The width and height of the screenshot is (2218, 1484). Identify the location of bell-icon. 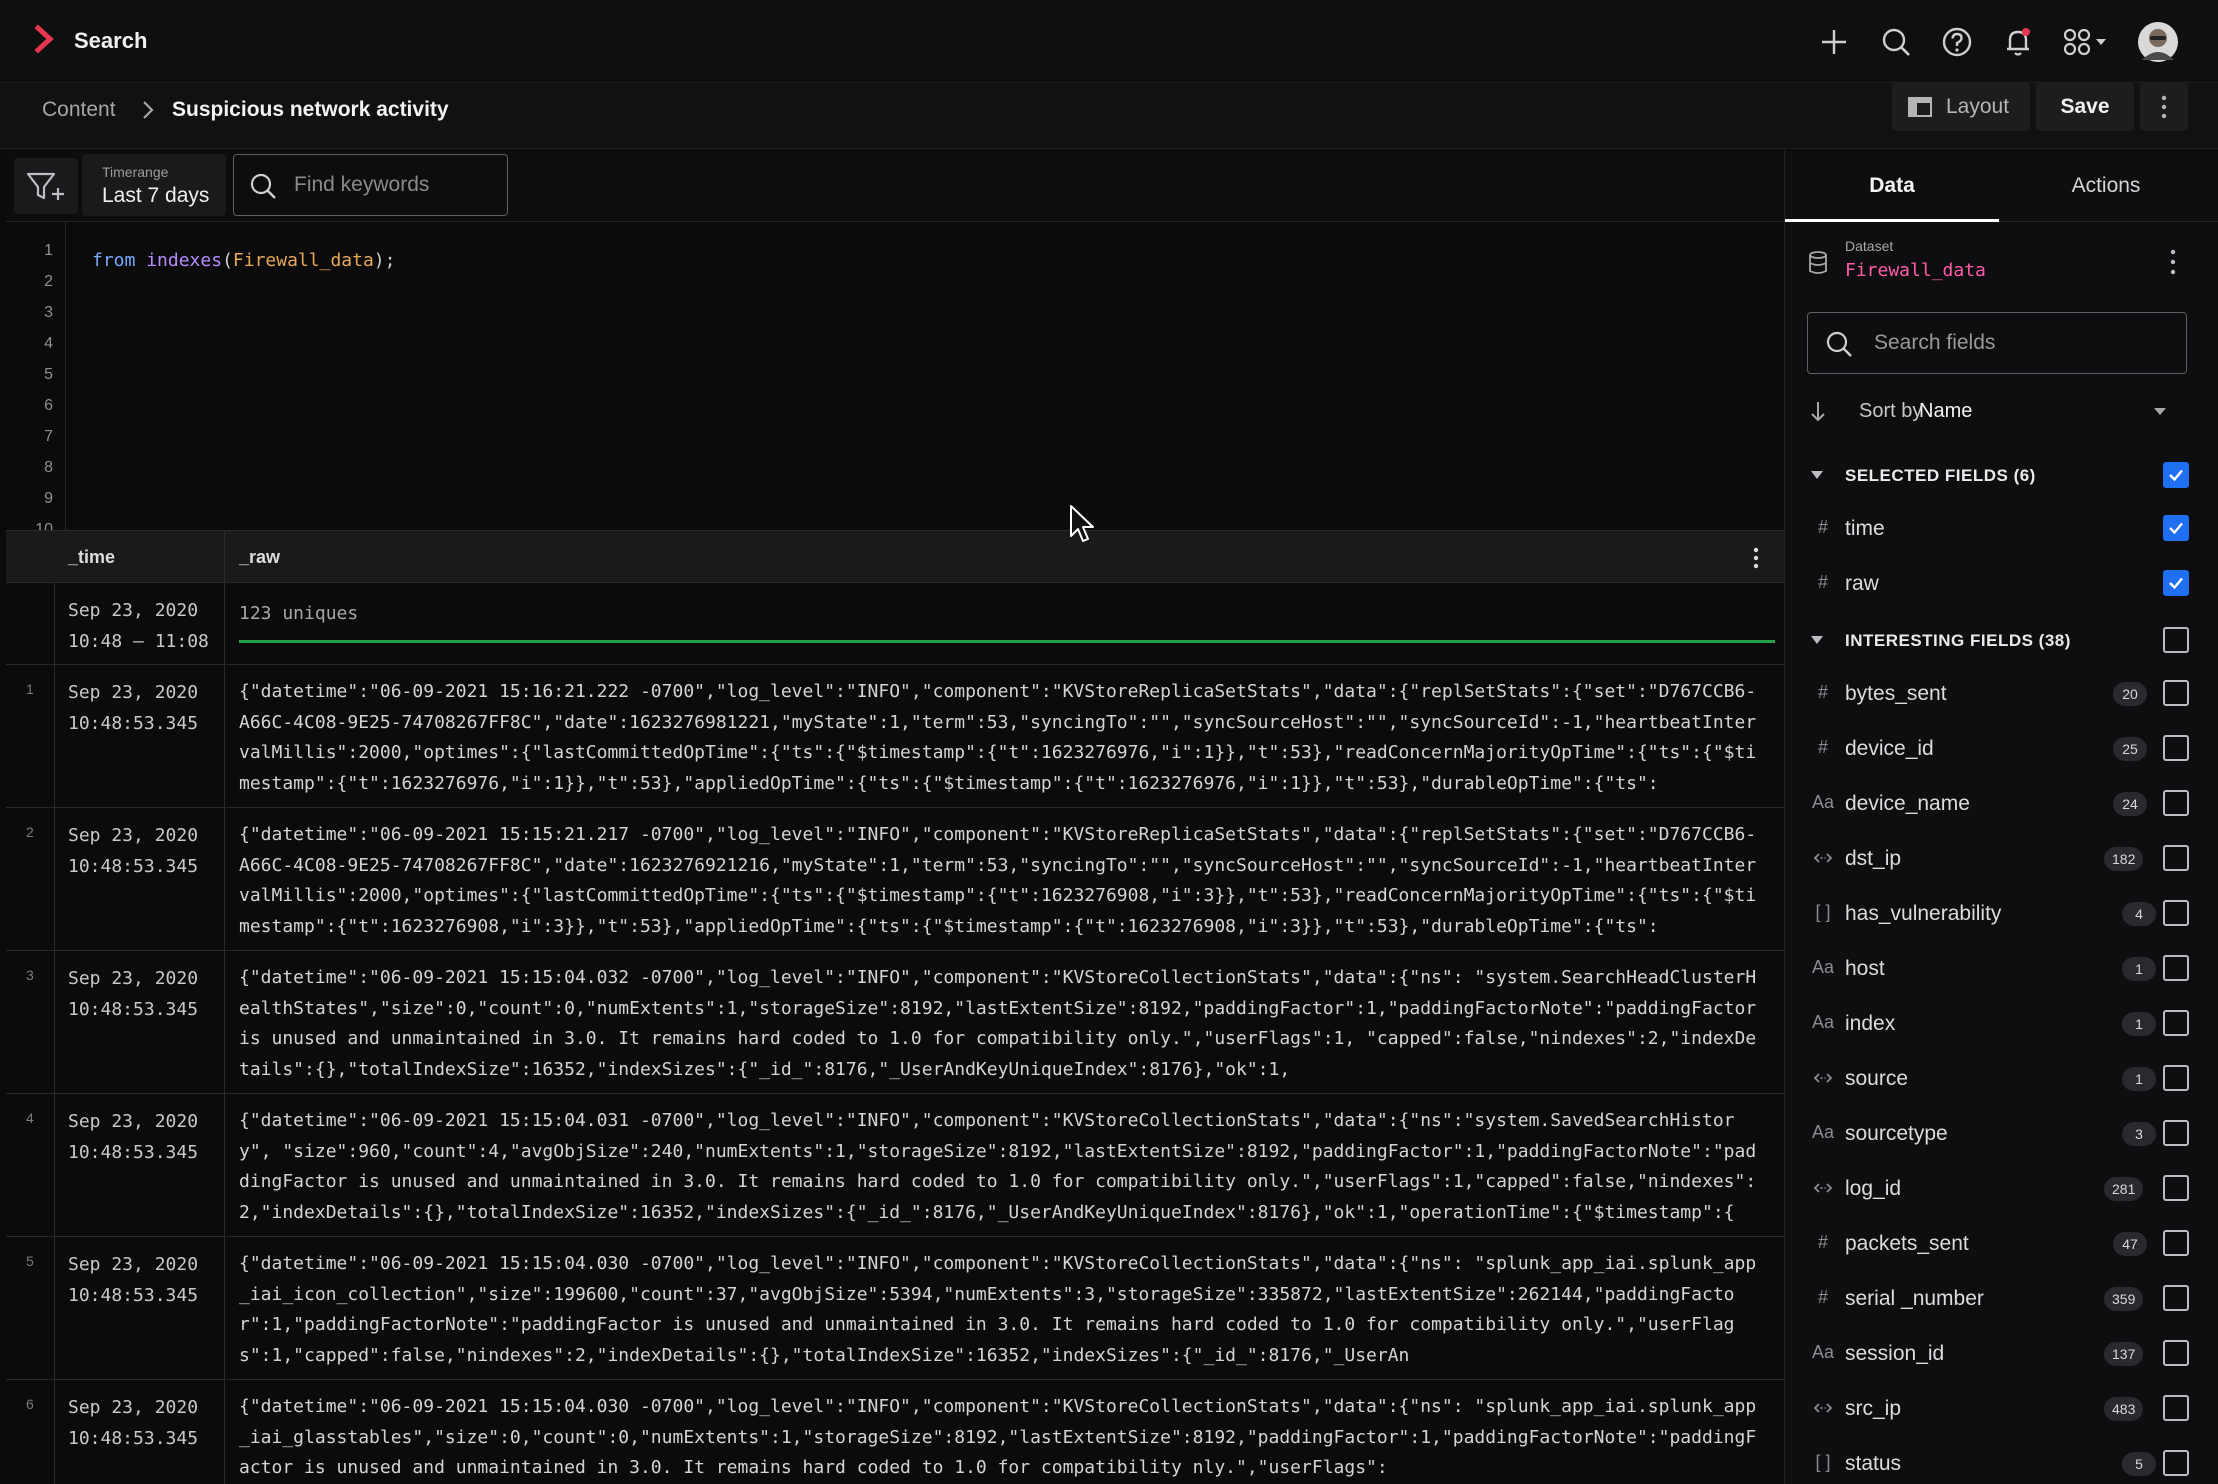
(2018, 42).